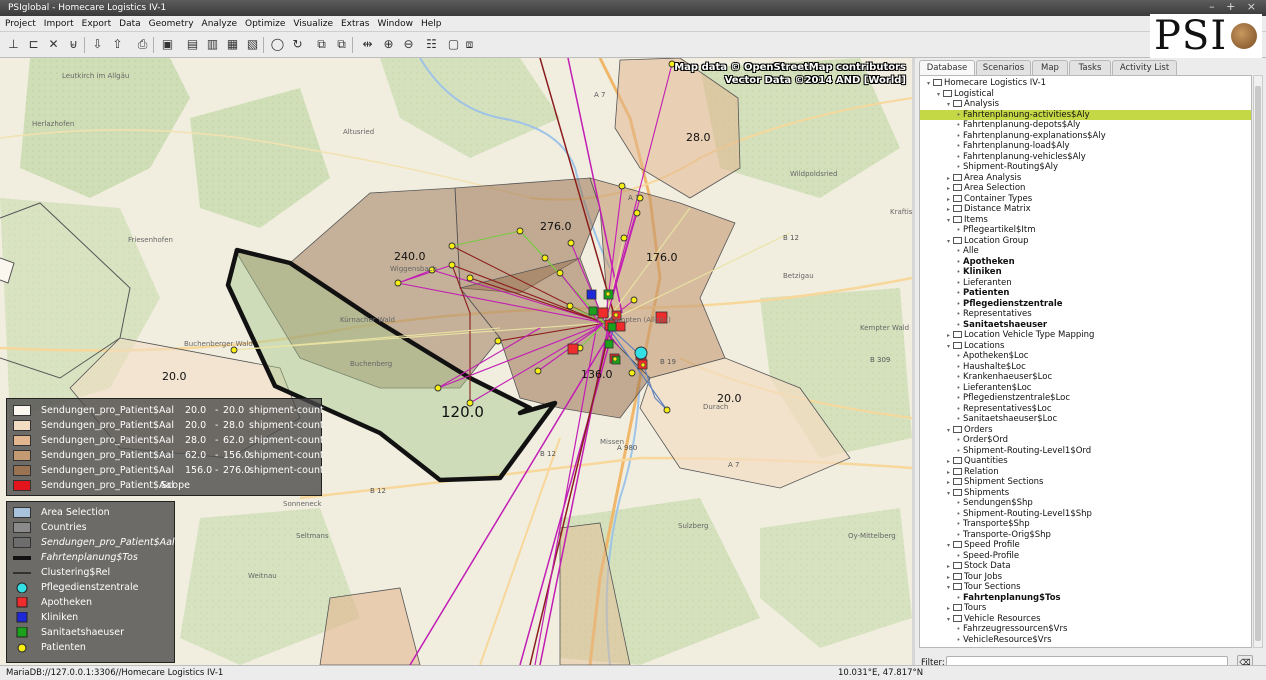 The width and height of the screenshot is (1266, 680). I want to click on maximize-icon: +, so click(1230, 6).